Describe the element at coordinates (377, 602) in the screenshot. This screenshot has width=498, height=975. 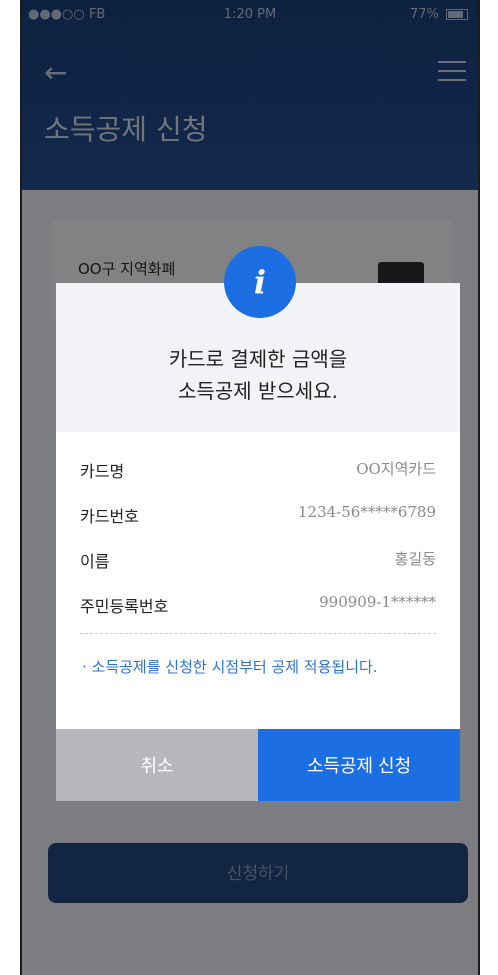
I see `detail-value: 990909-1******` at that location.